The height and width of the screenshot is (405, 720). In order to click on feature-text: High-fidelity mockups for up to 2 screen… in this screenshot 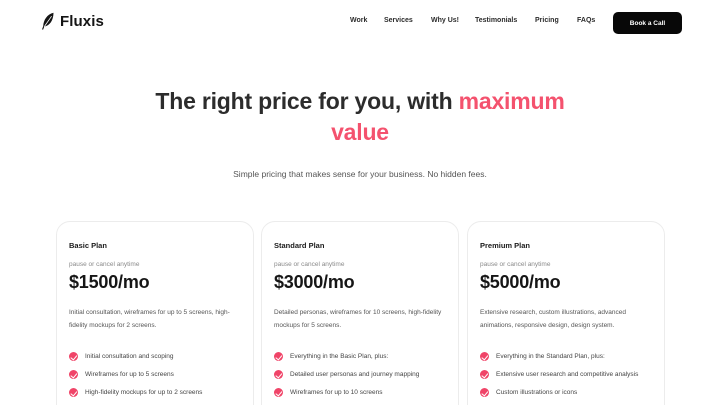, I will do `click(144, 392)`.